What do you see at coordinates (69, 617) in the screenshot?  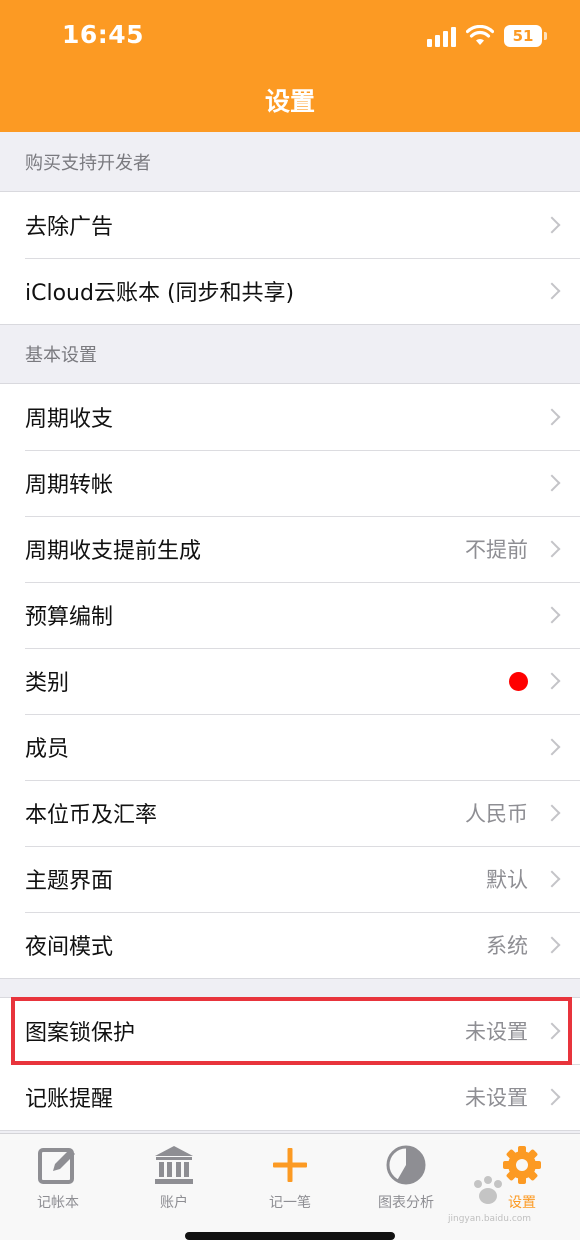 I see `row-label: 预算编制` at bounding box center [69, 617].